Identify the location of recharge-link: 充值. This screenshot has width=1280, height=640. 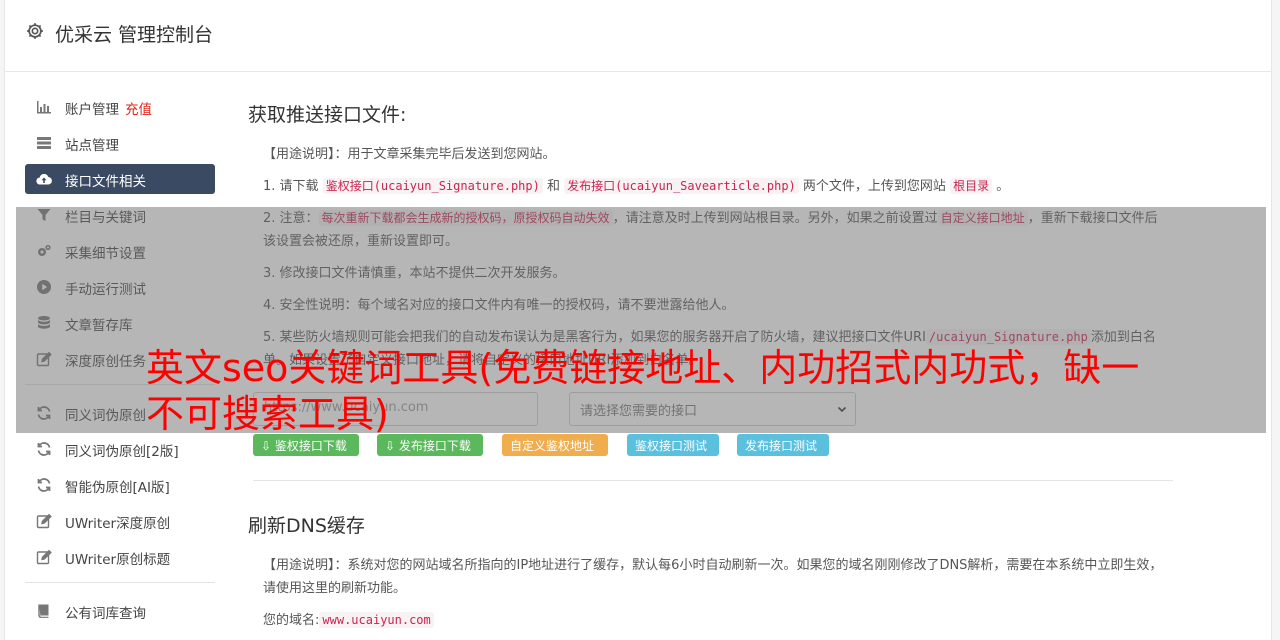
(138, 110).